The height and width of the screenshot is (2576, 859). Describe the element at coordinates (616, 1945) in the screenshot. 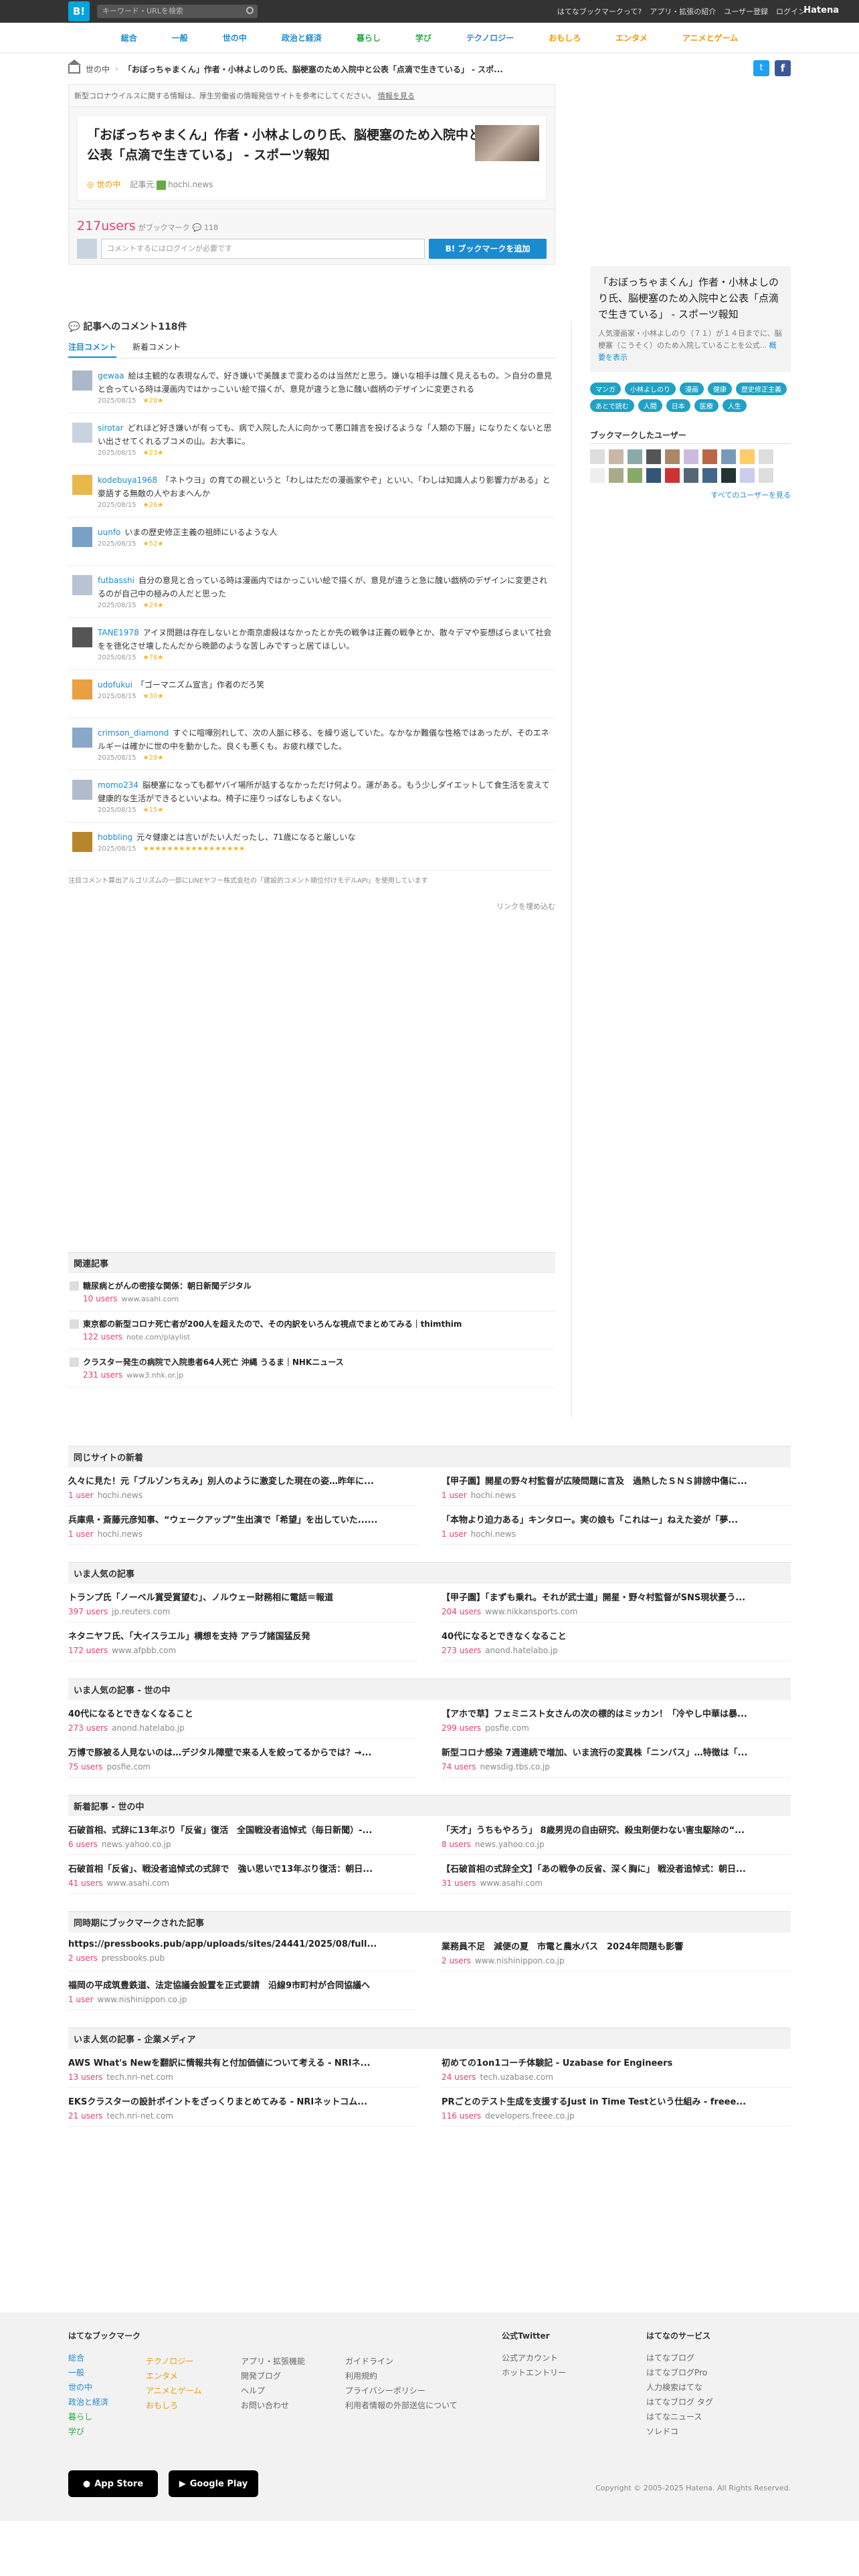

I see `article-title: 業務員不足 減便の夏 市電と農水バス 2024年問題も影響` at that location.